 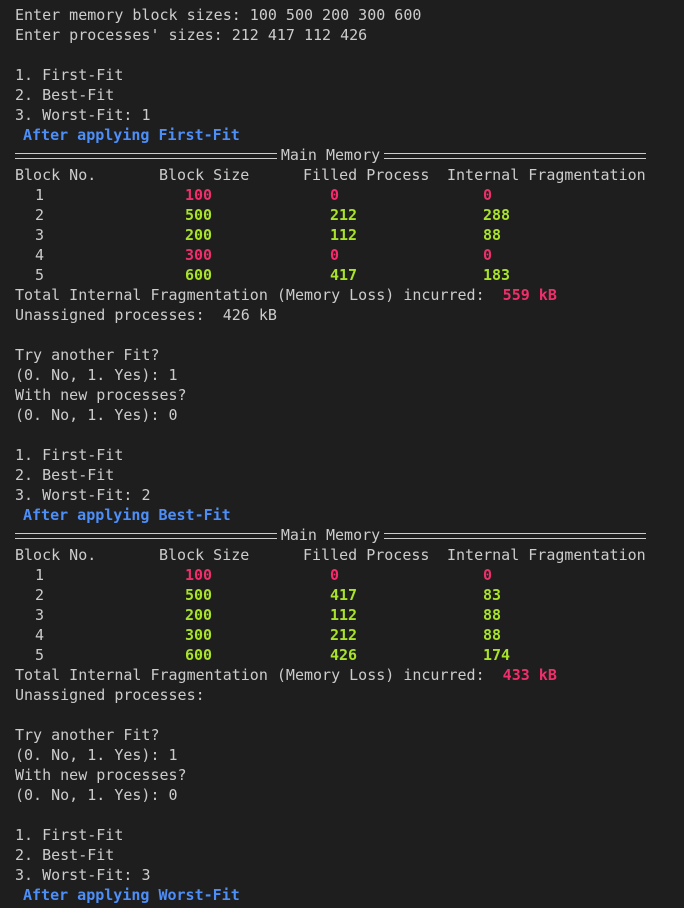 What do you see at coordinates (40, 275) in the screenshot?
I see `cell-block-no: 5` at bounding box center [40, 275].